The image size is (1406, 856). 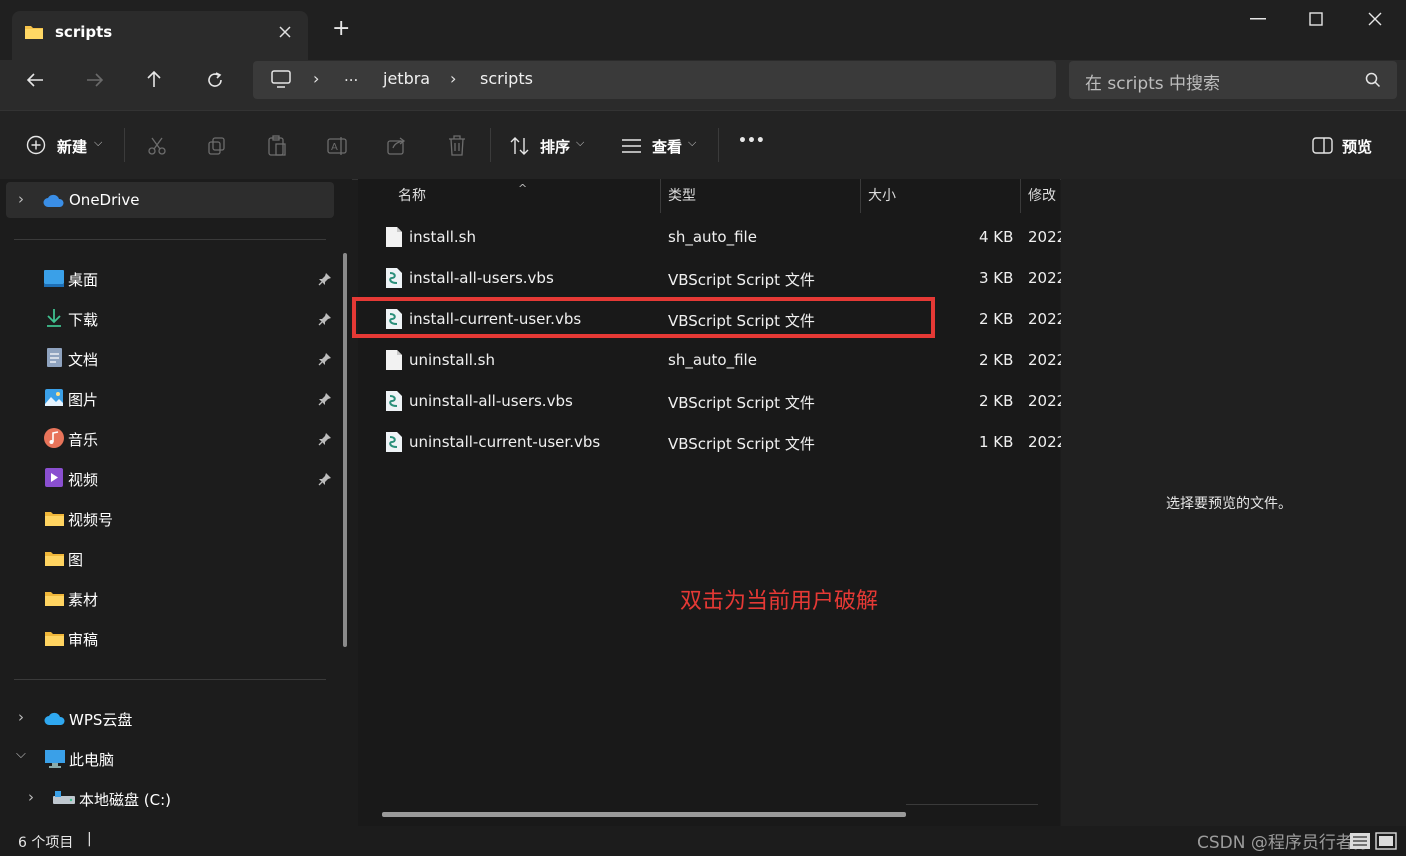 What do you see at coordinates (154, 79) in the screenshot?
I see `up-icon` at bounding box center [154, 79].